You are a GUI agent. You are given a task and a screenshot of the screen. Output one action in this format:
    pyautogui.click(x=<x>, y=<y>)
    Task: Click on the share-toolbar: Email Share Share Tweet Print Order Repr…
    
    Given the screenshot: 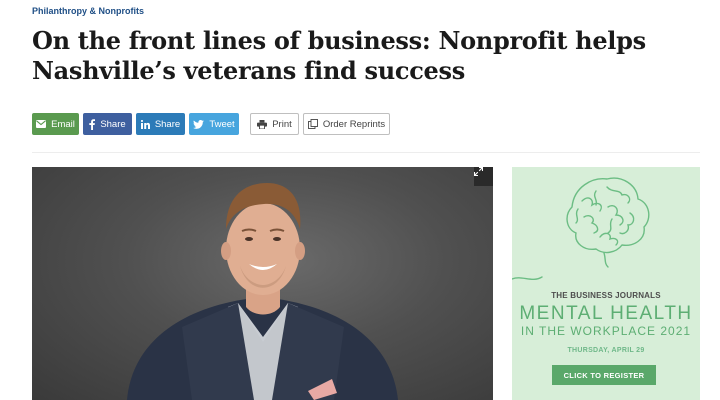 What is the action you would take?
    pyautogui.click(x=213, y=124)
    